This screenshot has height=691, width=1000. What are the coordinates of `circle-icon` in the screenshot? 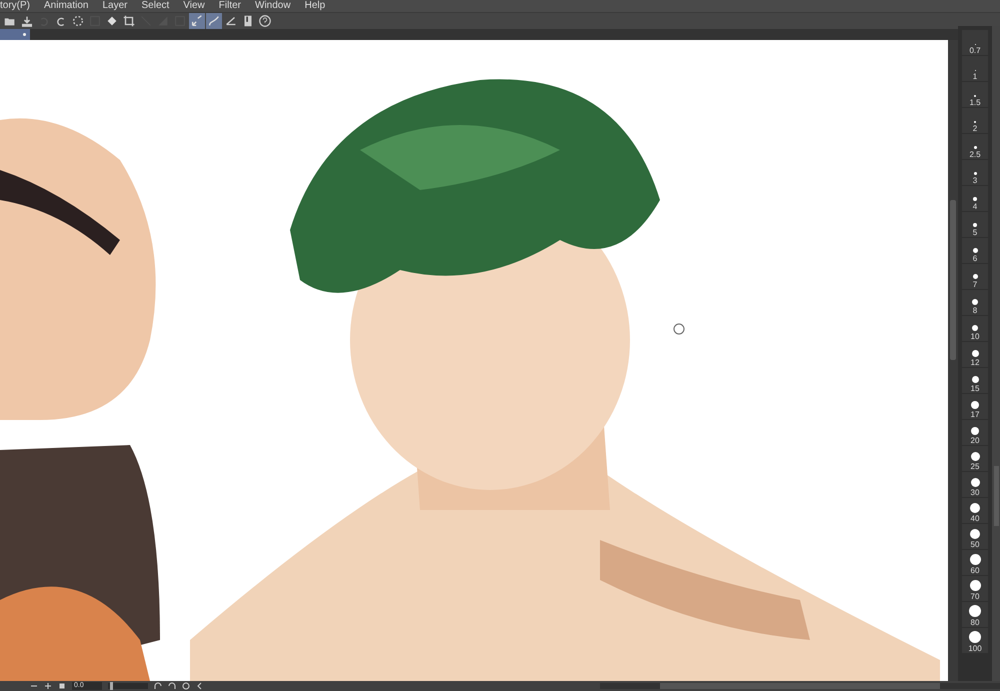 It's located at (186, 686).